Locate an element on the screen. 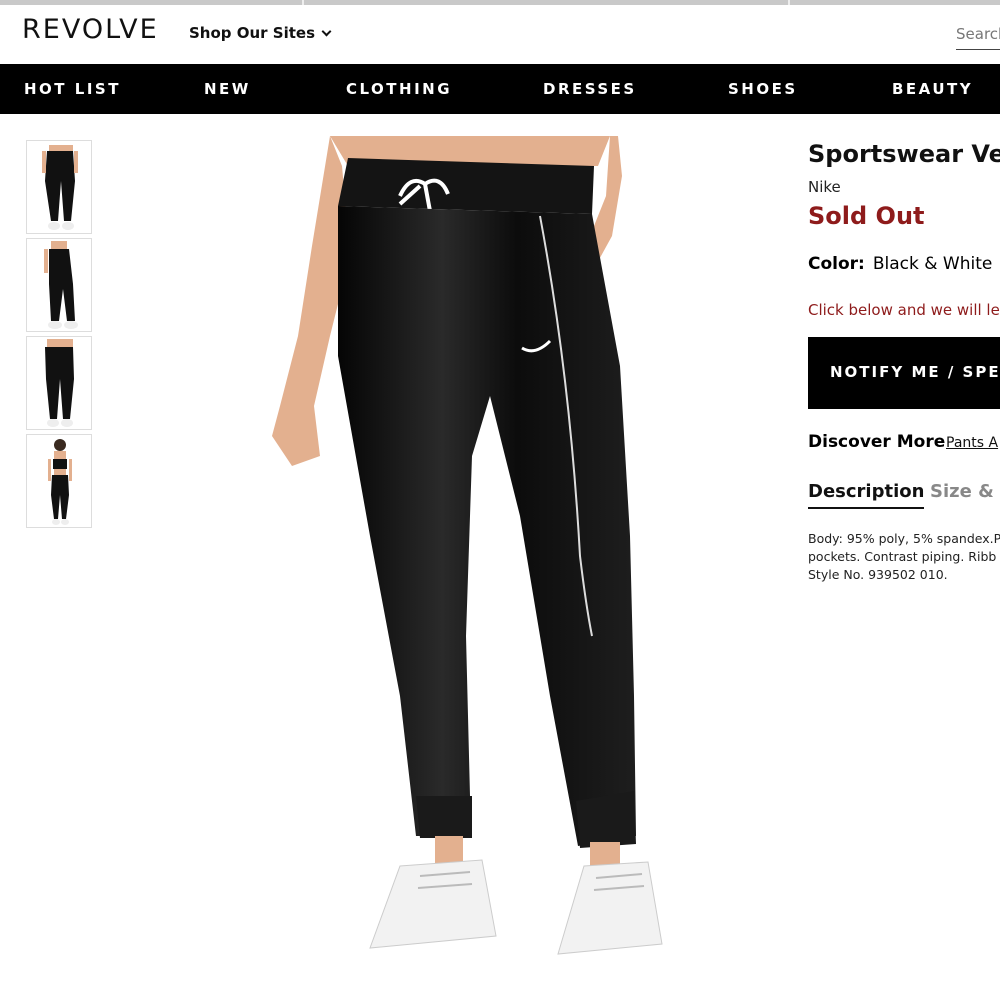 The image size is (1000, 1000). thumbnail-side-view is located at coordinates (59, 285).